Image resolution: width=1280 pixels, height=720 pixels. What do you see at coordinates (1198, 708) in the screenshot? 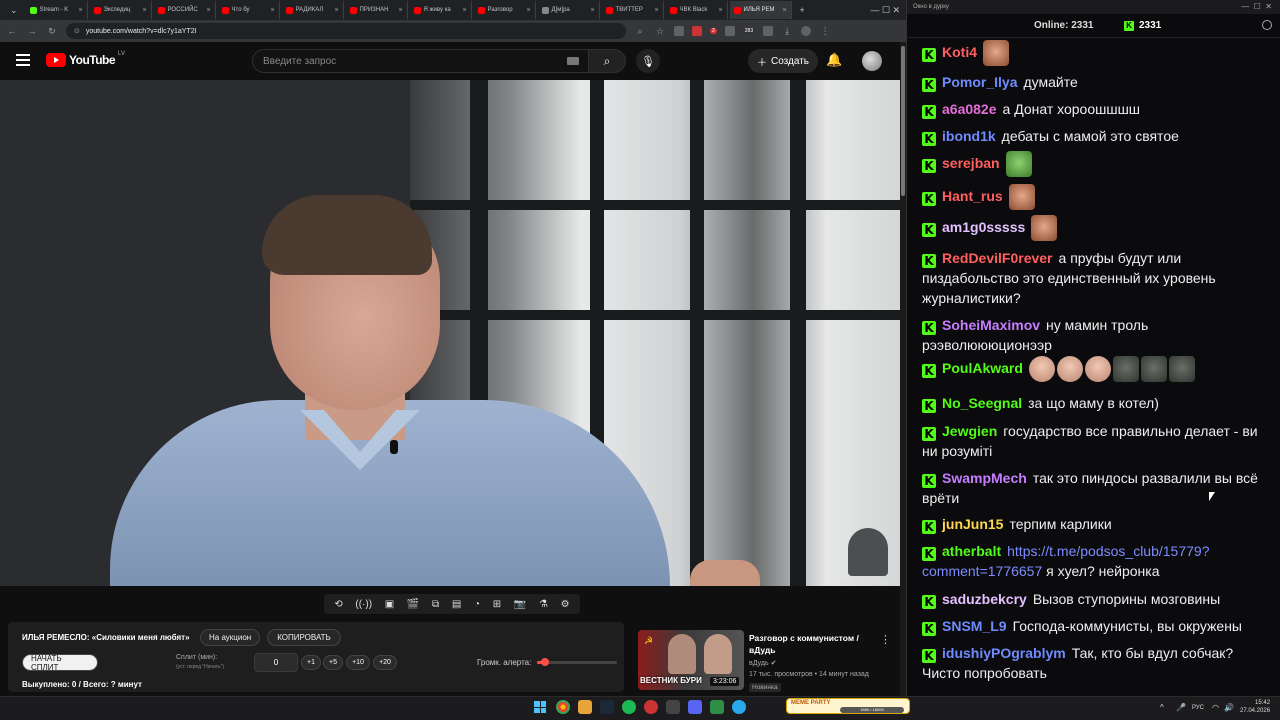
I see `input-language: РУС` at bounding box center [1198, 708].